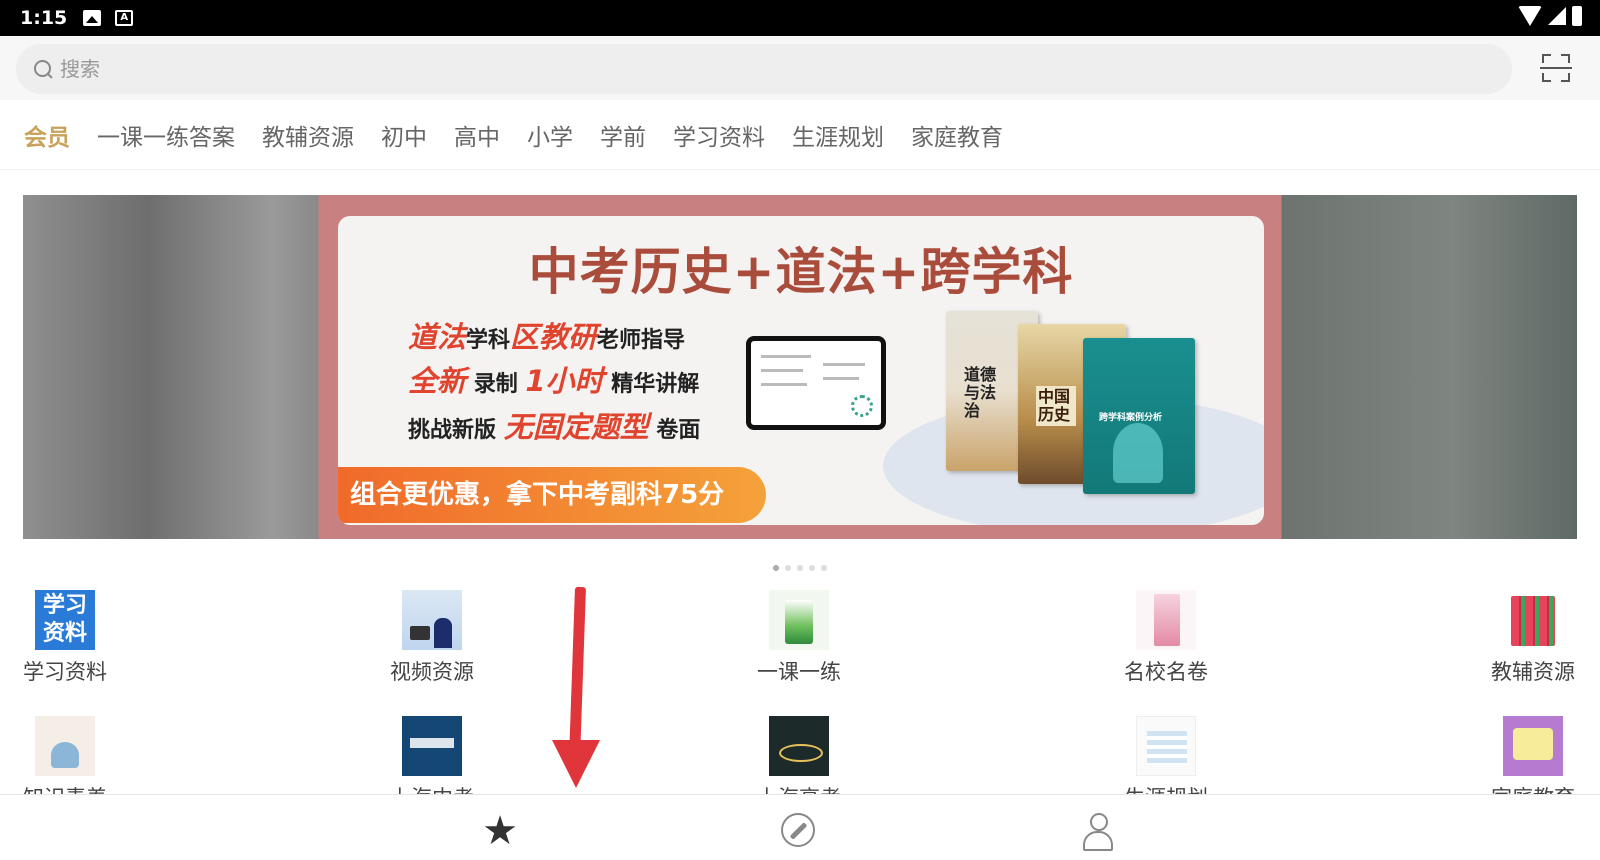 The image size is (1600, 860). I want to click on tab-family-education: 家庭教育, so click(957, 135).